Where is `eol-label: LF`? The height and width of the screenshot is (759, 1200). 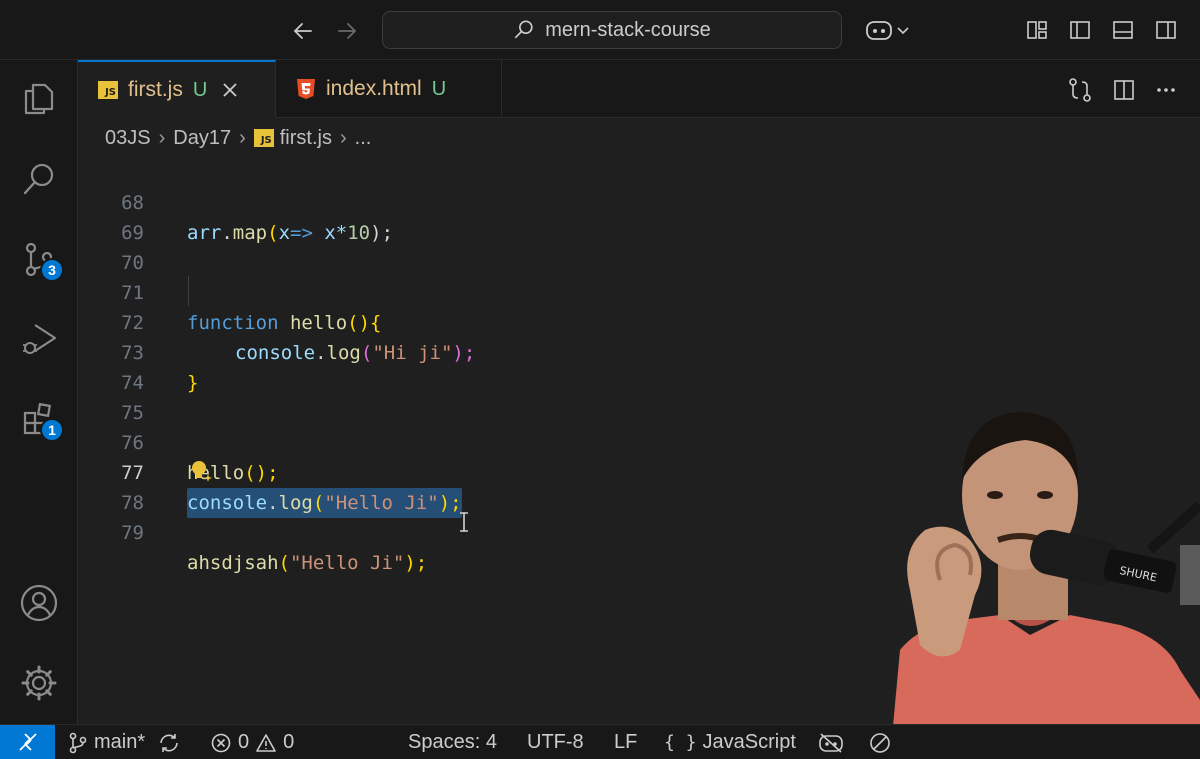 eol-label: LF is located at coordinates (626, 742).